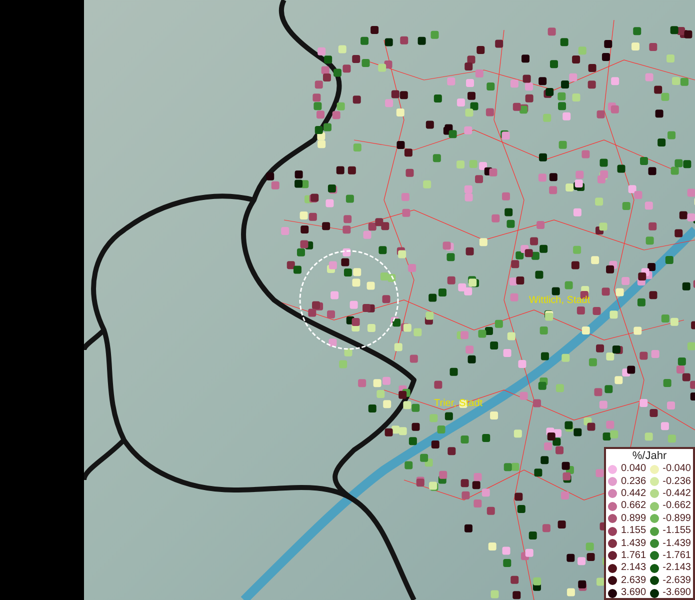 The height and width of the screenshot is (600, 695). Describe the element at coordinates (633, 568) in the screenshot. I see `legend-value: 2.143` at that location.